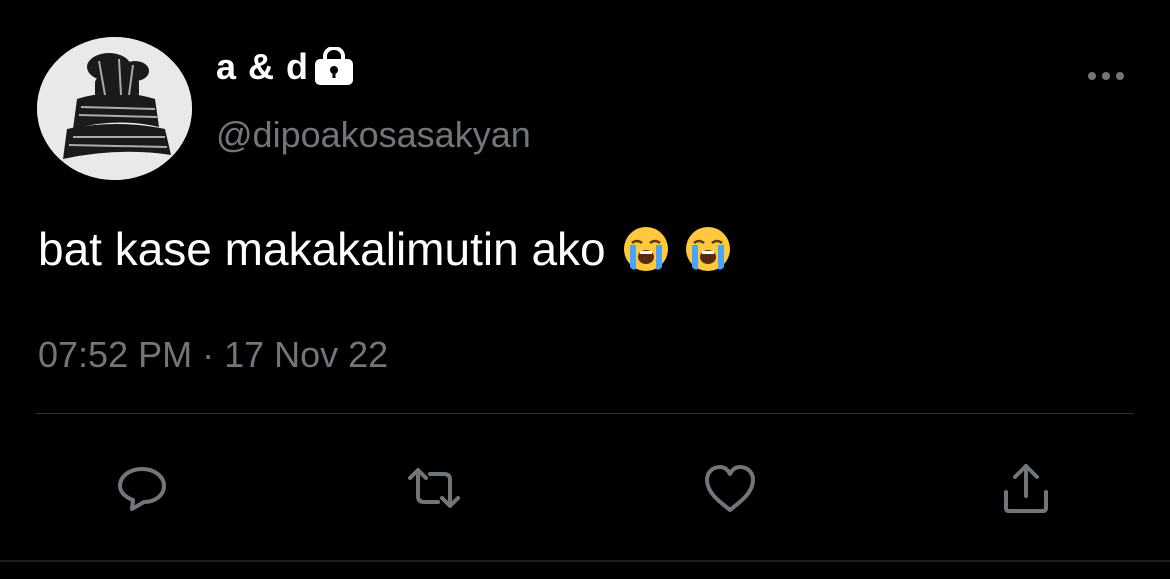  Describe the element at coordinates (585, 413) in the screenshot. I see `divider` at that location.